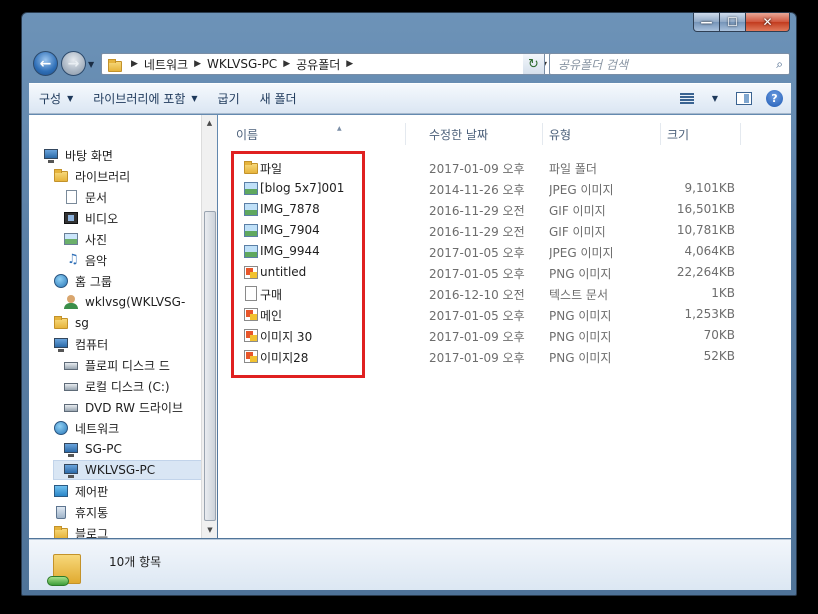  I want to click on sidebar-item-label: 제어판, so click(92, 491).